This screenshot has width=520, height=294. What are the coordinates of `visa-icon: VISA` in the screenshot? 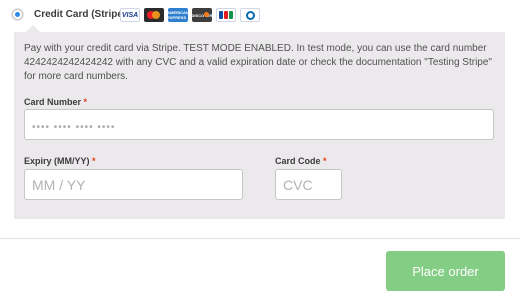 It's located at (130, 15).